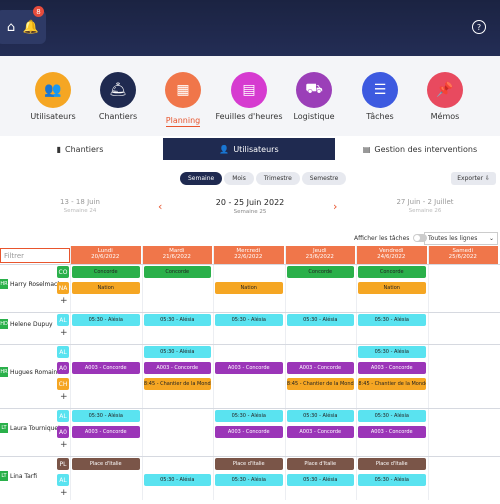 The image size is (500, 504). What do you see at coordinates (249, 149) in the screenshot?
I see `tab-utilisateurs: 👤 Utilisateurs` at bounding box center [249, 149].